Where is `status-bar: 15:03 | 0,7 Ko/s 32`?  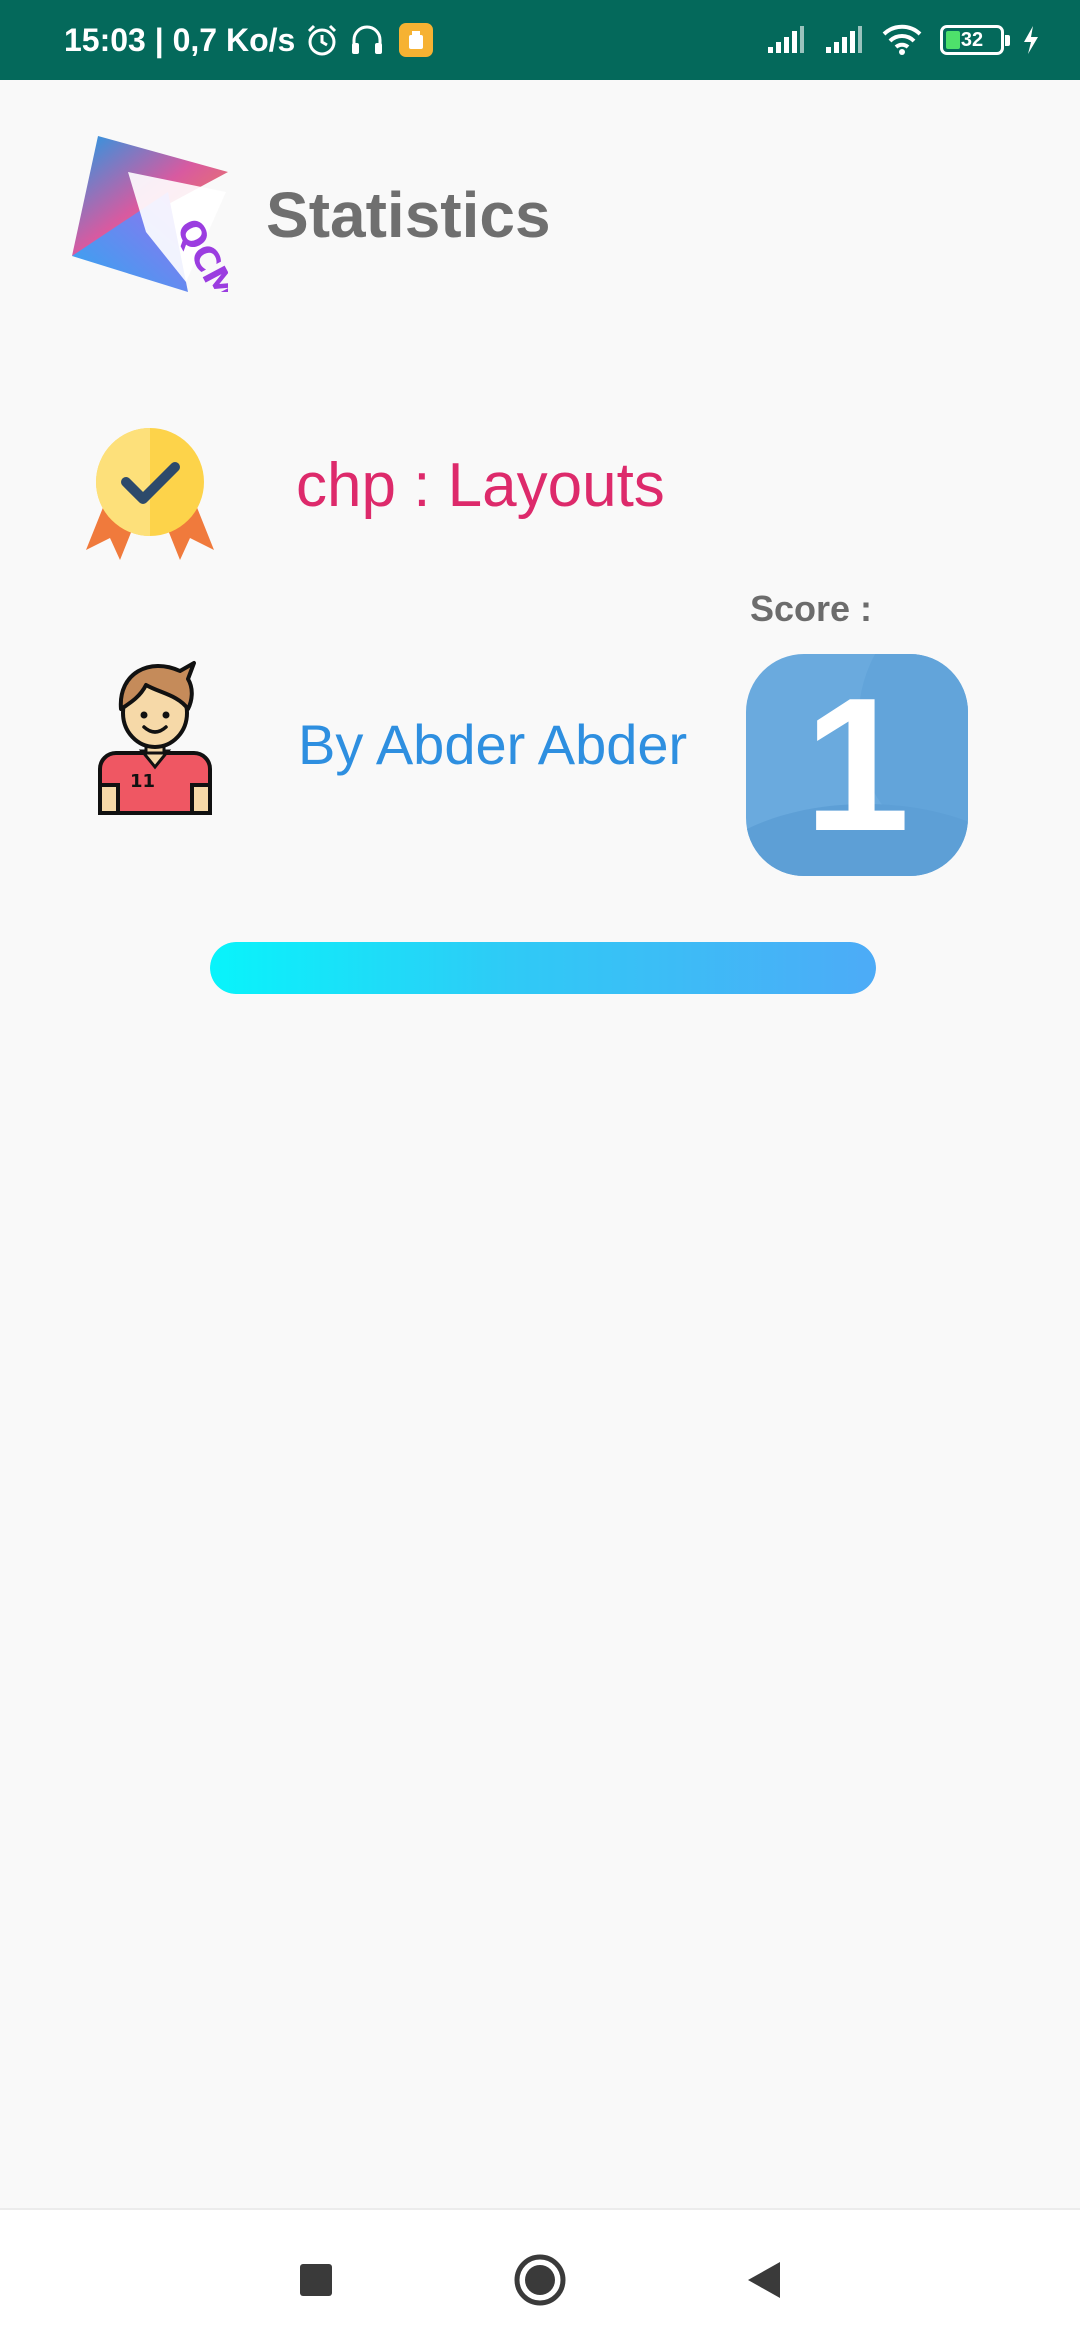
status-bar: 15:03 | 0,7 Ko/s 32 is located at coordinates (540, 40).